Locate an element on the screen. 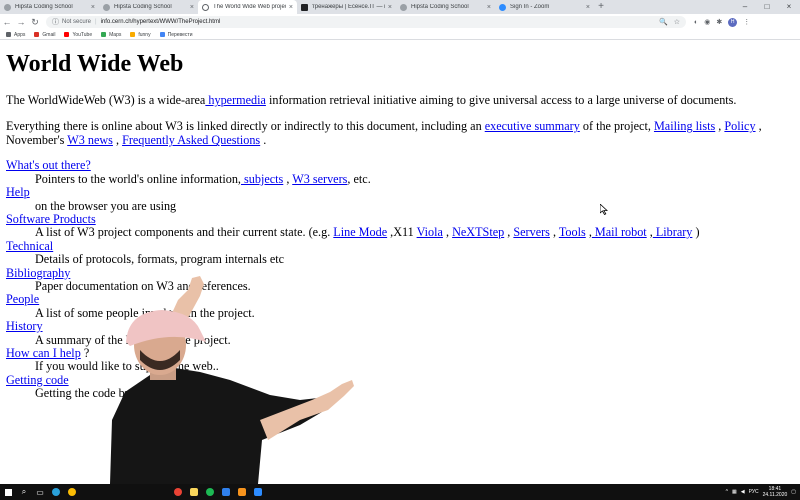 Image resolution: width=800 pixels, height=500 pixels. notifications-icon: ▢ is located at coordinates (793, 492).